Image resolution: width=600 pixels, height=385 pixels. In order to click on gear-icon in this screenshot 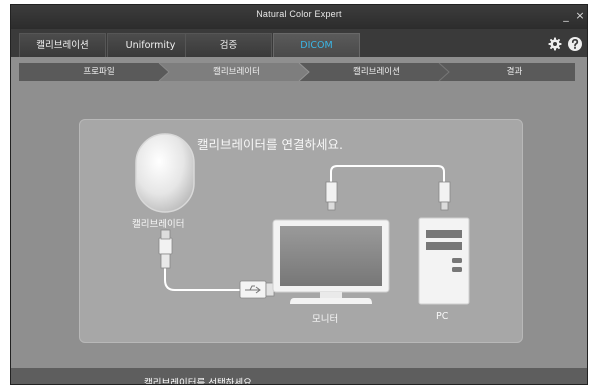, I will do `click(555, 44)`.